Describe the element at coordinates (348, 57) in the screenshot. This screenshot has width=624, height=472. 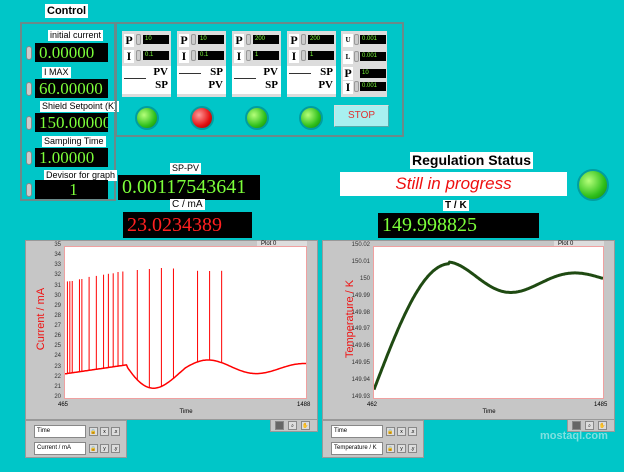
I see `l-label: L` at that location.